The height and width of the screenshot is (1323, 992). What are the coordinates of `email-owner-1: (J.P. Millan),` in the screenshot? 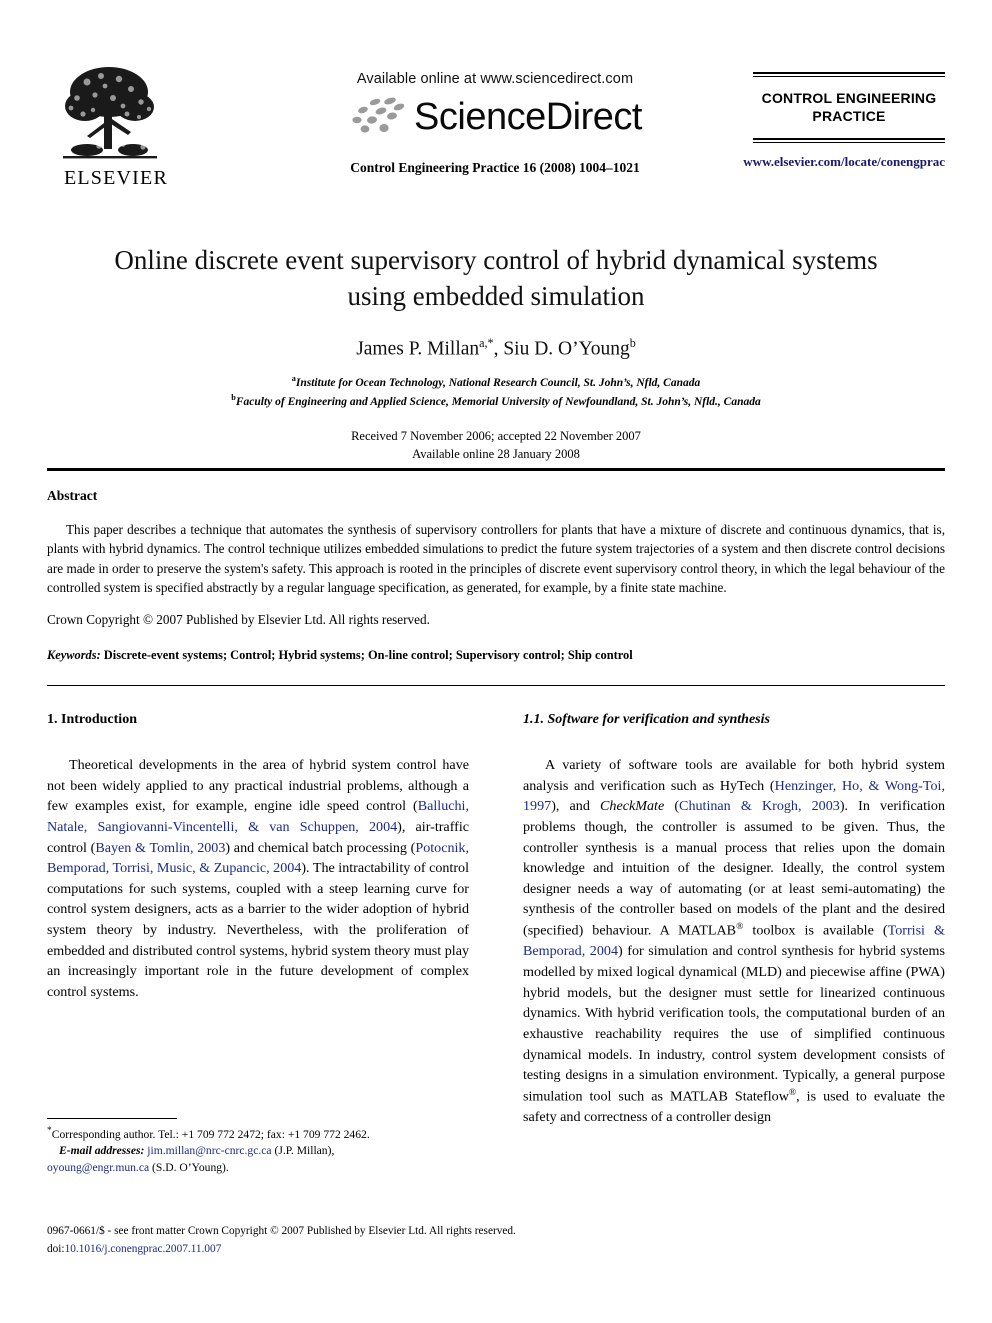 It's located at (303, 1151).